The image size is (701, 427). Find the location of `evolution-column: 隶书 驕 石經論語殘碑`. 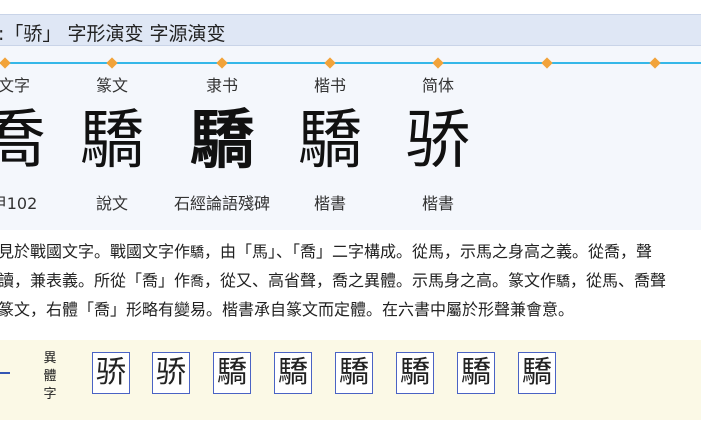

evolution-column: 隶书 驕 石經論語殘碑 is located at coordinates (222, 145).